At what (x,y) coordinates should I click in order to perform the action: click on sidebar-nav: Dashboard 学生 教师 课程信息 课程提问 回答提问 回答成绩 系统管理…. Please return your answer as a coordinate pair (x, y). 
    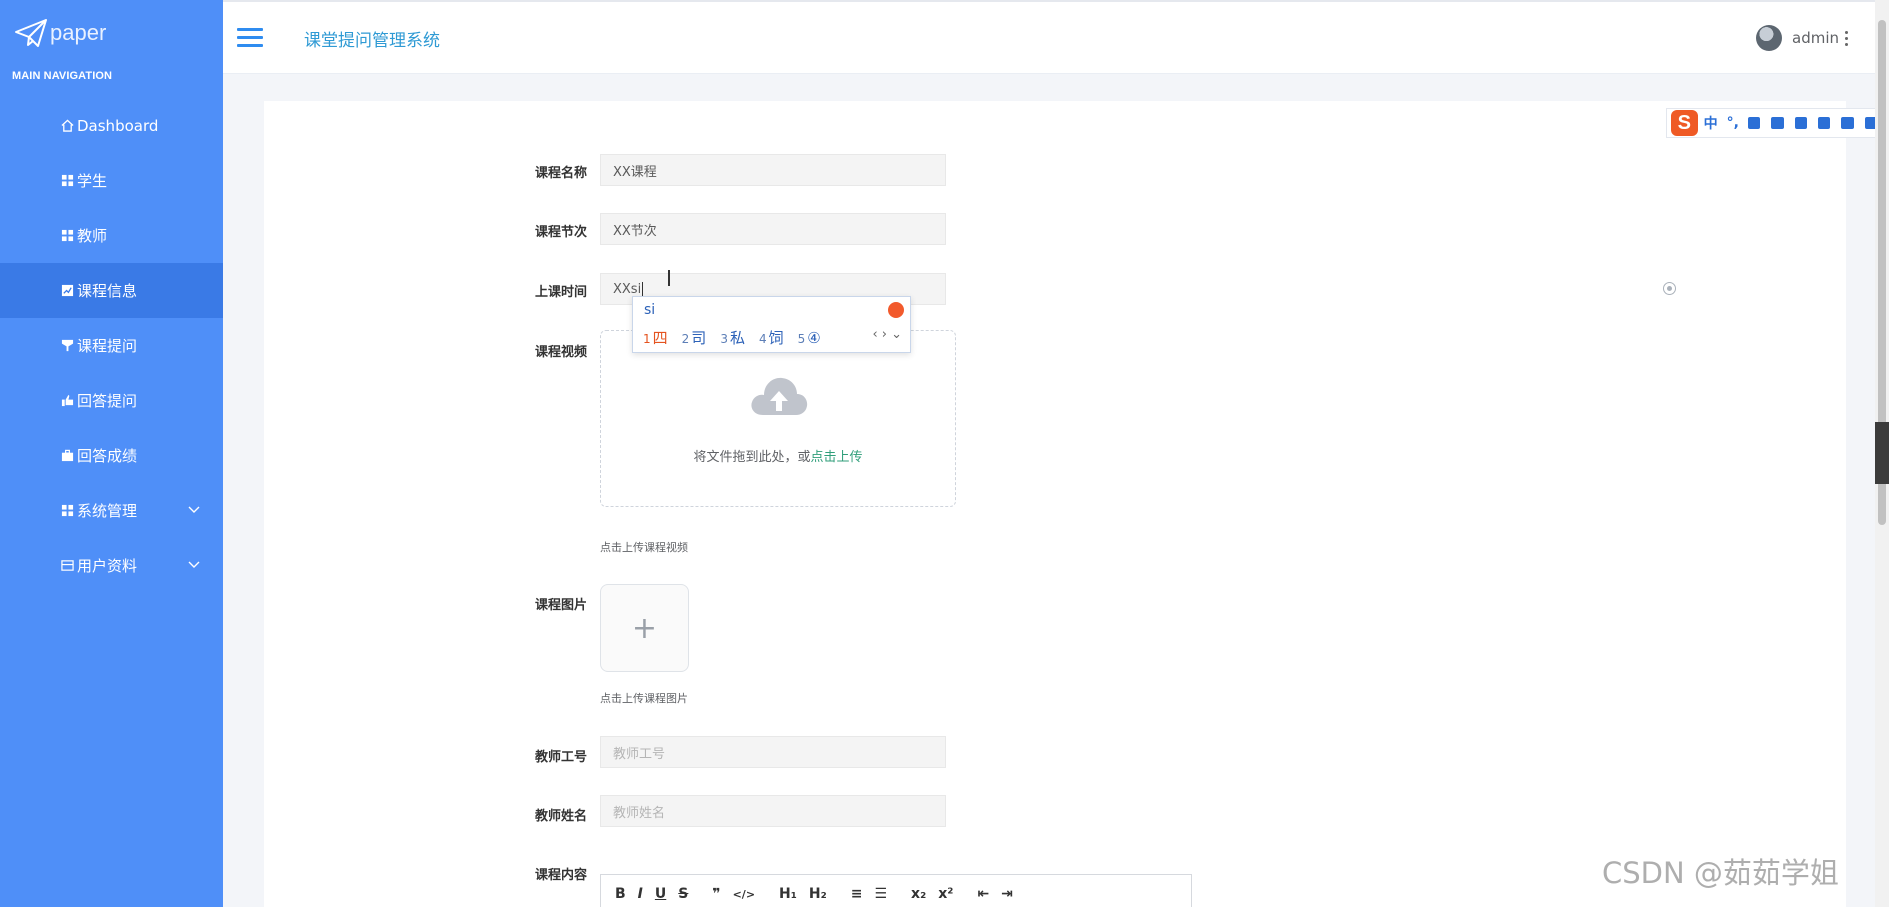
    Looking at the image, I should click on (121, 345).